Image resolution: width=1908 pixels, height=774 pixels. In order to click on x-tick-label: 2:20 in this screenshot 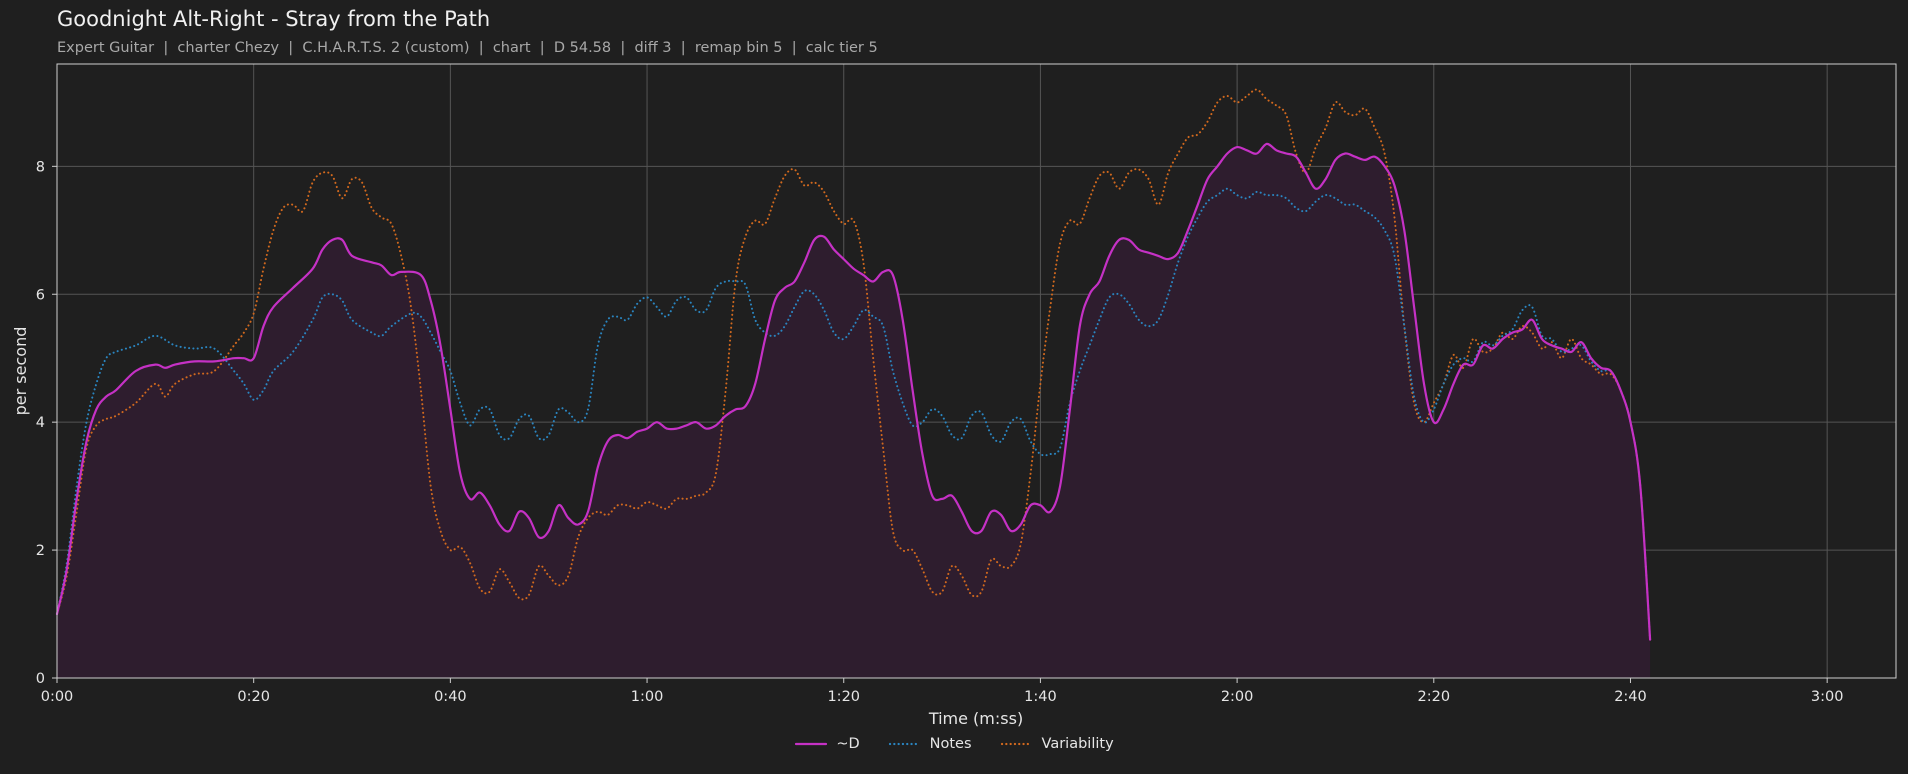, I will do `click(1434, 697)`.